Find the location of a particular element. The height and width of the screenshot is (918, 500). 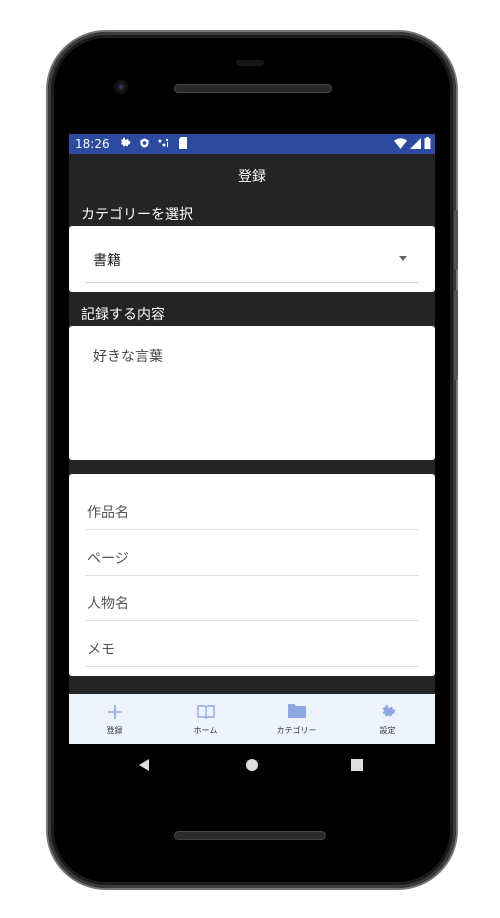

battery-icon is located at coordinates (427, 143).